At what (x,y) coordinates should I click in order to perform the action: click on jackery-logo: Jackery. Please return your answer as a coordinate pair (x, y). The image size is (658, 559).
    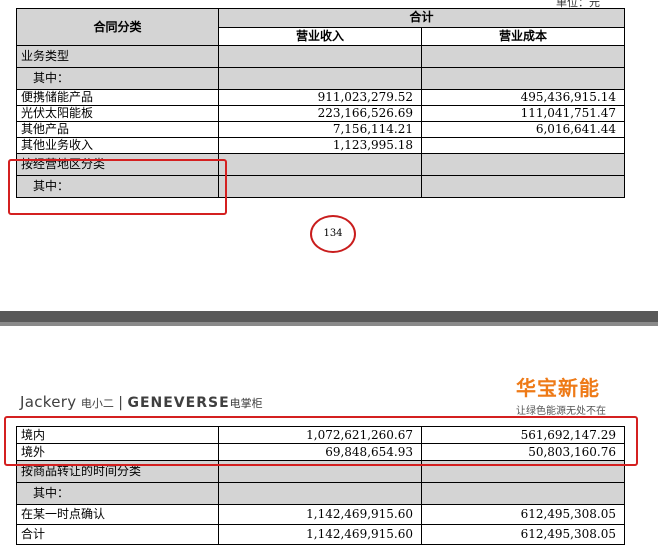
    Looking at the image, I should click on (48, 402).